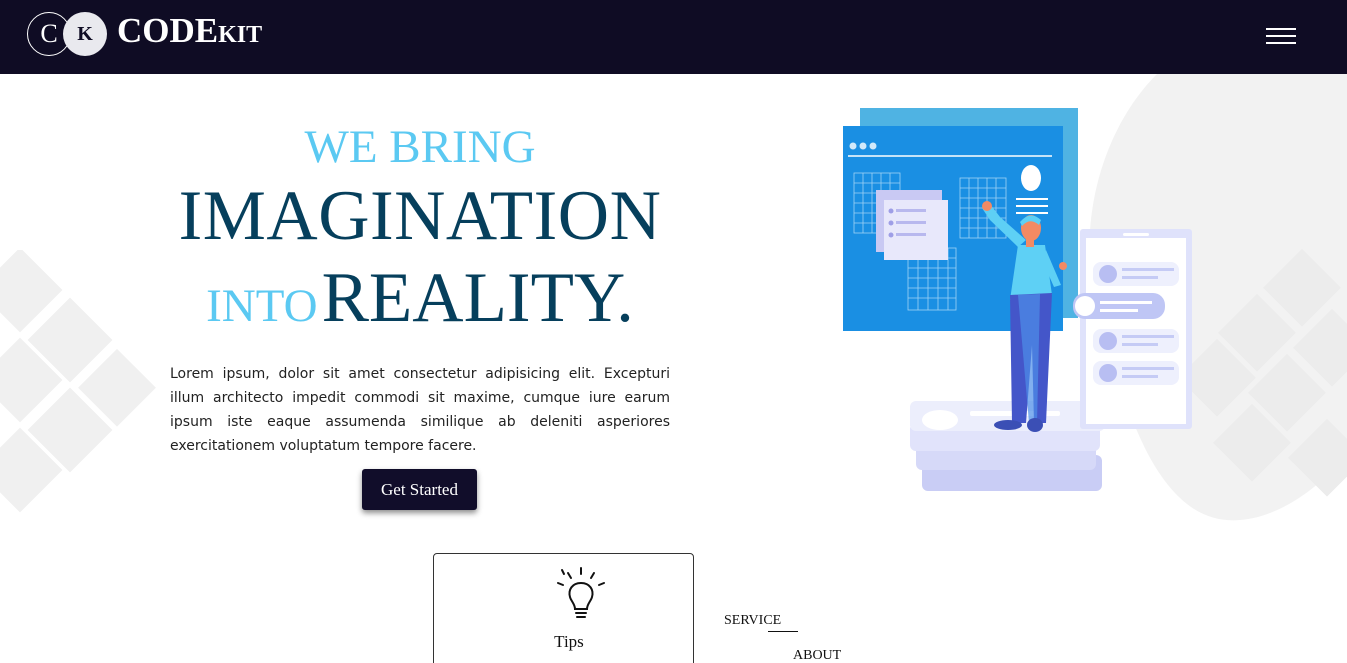 The width and height of the screenshot is (1347, 663). I want to click on navbar: C K CODEKIT, so click(673, 37).